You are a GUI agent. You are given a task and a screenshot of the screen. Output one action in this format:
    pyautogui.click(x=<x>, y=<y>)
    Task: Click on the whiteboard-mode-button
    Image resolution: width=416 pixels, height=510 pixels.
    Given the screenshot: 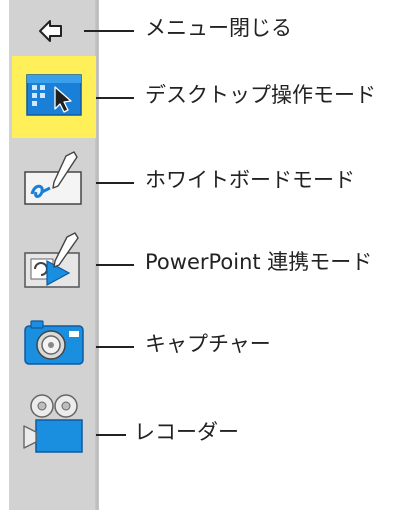 What is the action you would take?
    pyautogui.click(x=54, y=180)
    